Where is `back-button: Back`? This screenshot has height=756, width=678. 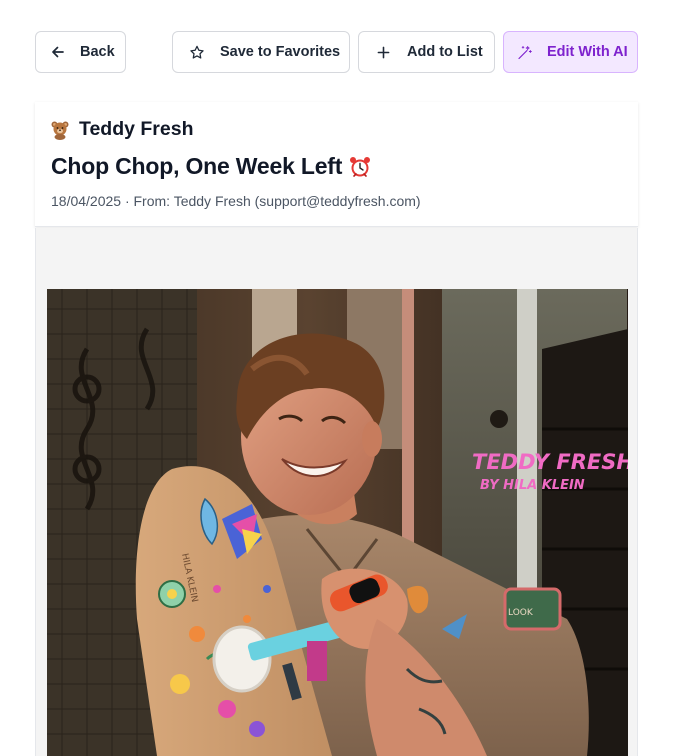 back-button: Back is located at coordinates (80, 52).